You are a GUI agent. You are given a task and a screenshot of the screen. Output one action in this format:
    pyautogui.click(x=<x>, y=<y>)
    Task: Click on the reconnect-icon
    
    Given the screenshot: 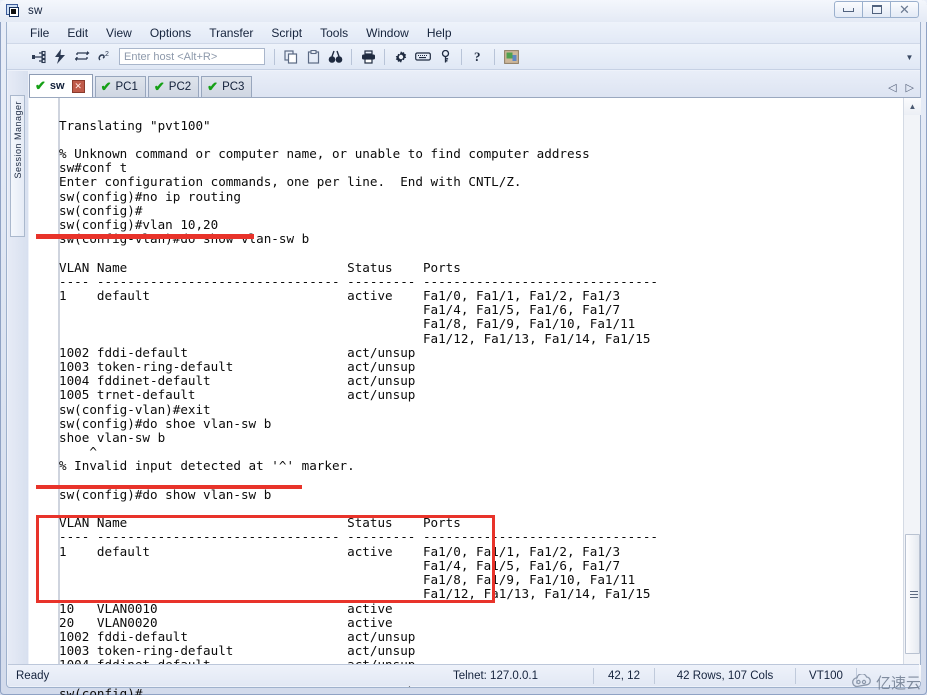 What is the action you would take?
    pyautogui.click(x=82, y=57)
    